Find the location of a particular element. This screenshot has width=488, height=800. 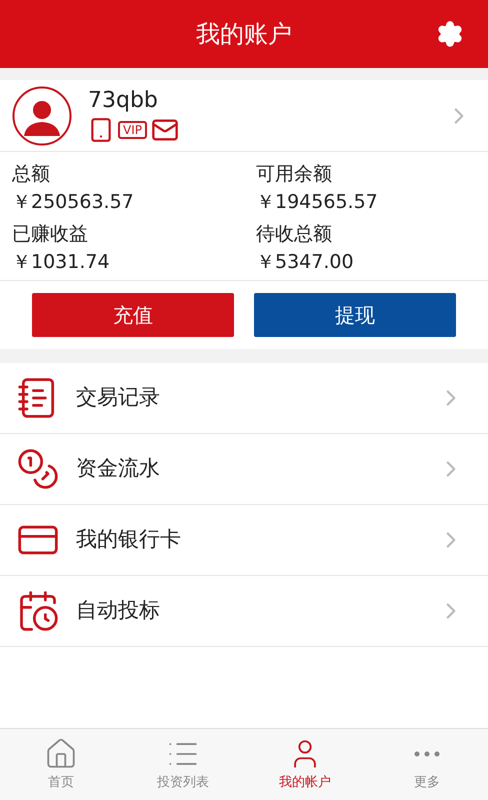

vip-badge: VIP is located at coordinates (132, 129).